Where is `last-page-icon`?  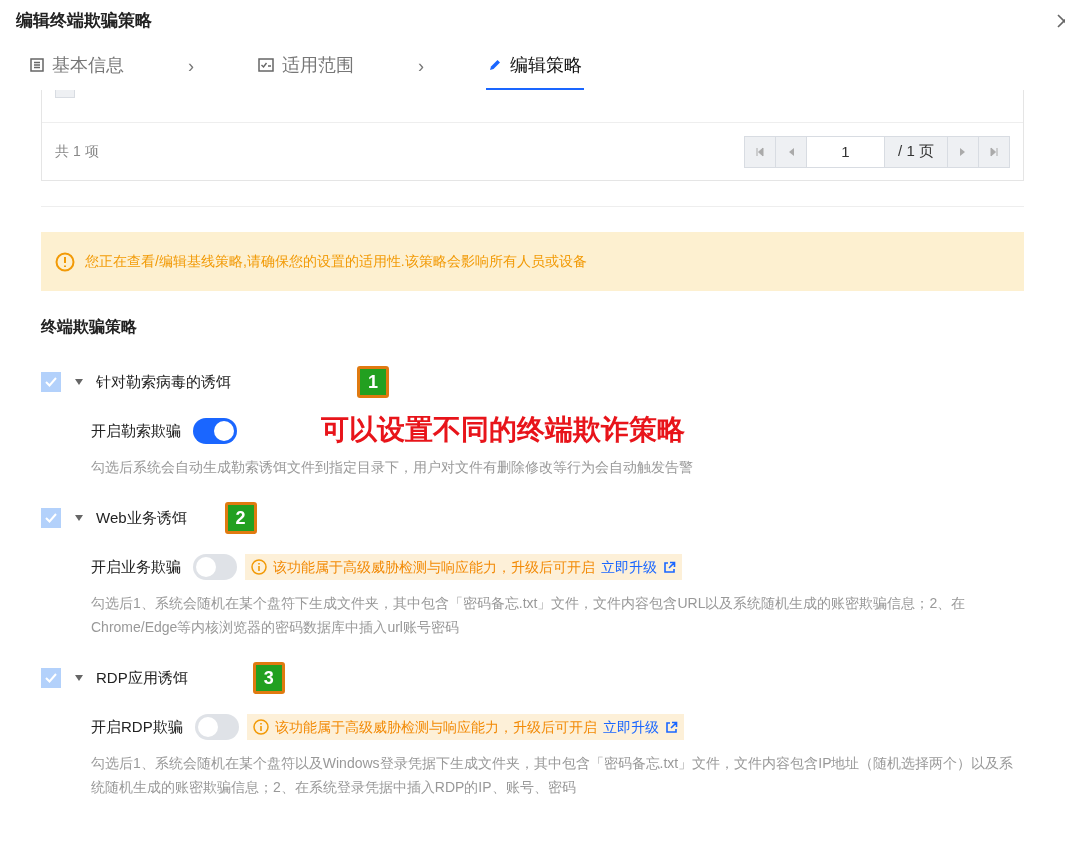
last-page-icon is located at coordinates (994, 151).